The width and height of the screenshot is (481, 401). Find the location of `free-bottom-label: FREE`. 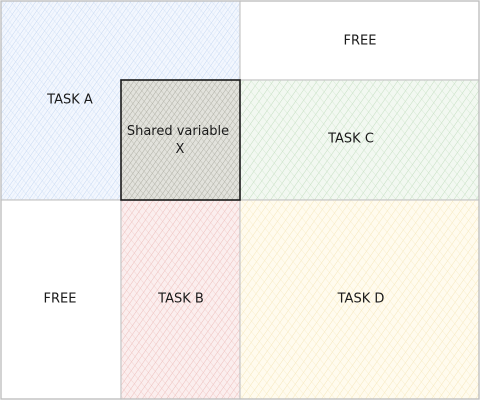

free-bottom-label: FREE is located at coordinates (60, 299).